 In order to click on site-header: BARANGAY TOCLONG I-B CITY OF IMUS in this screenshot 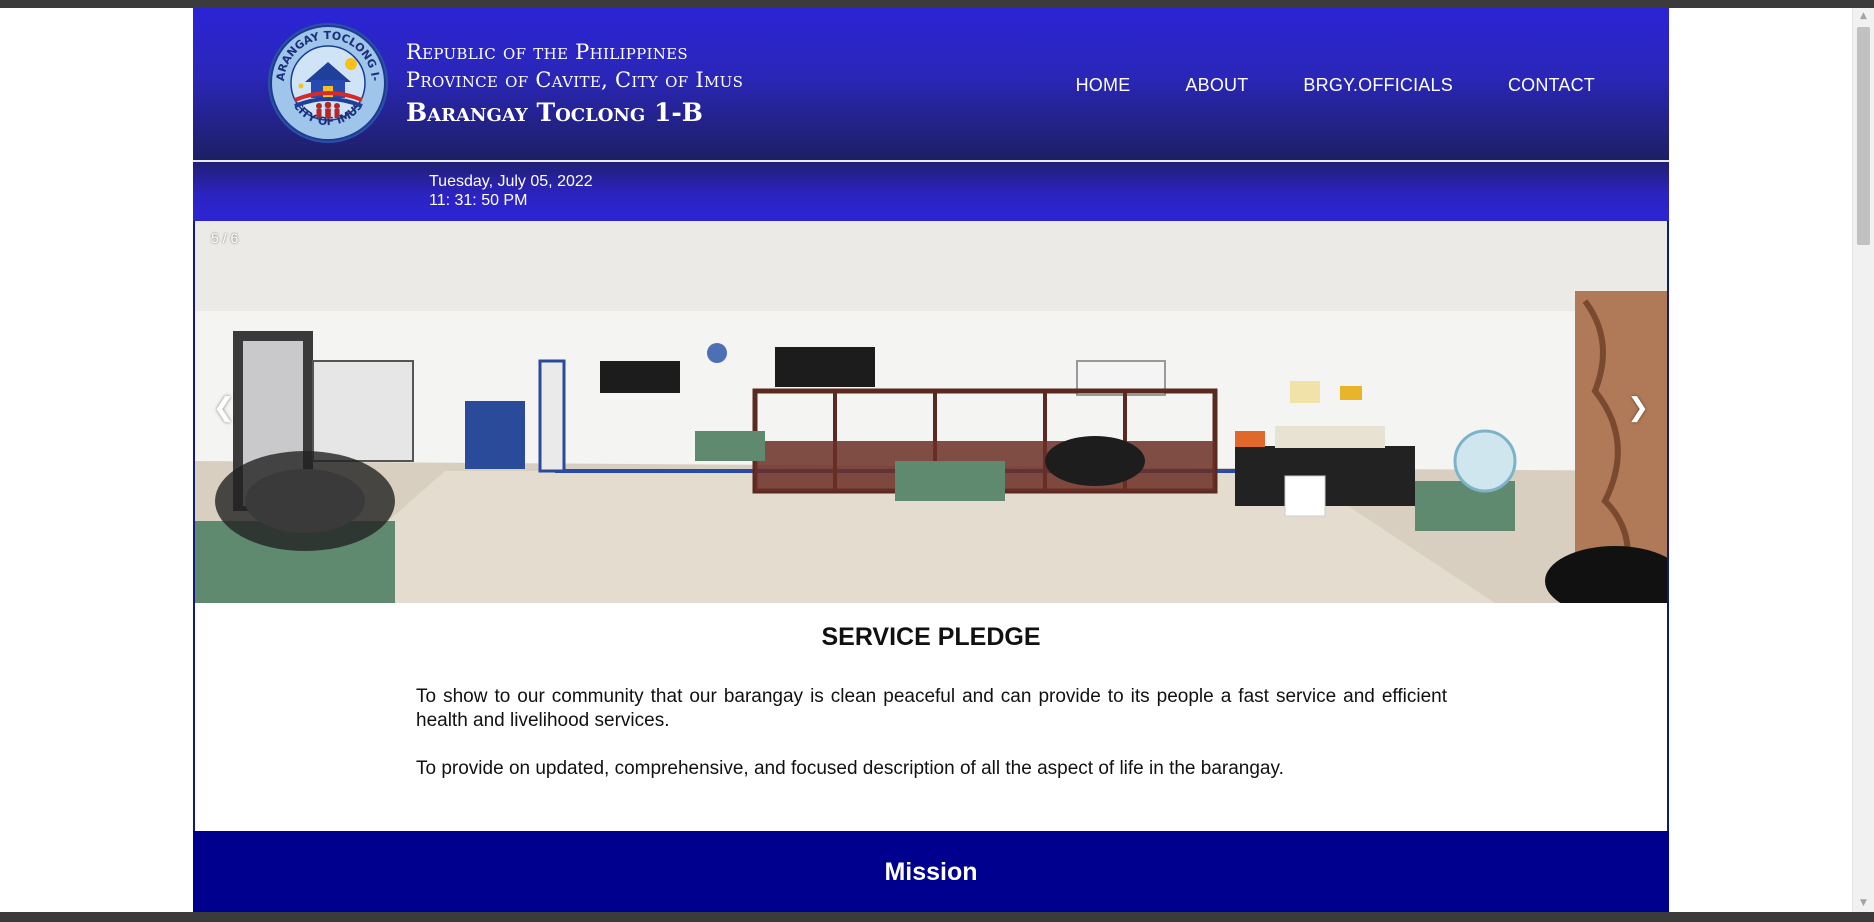, I will do `click(931, 85)`.